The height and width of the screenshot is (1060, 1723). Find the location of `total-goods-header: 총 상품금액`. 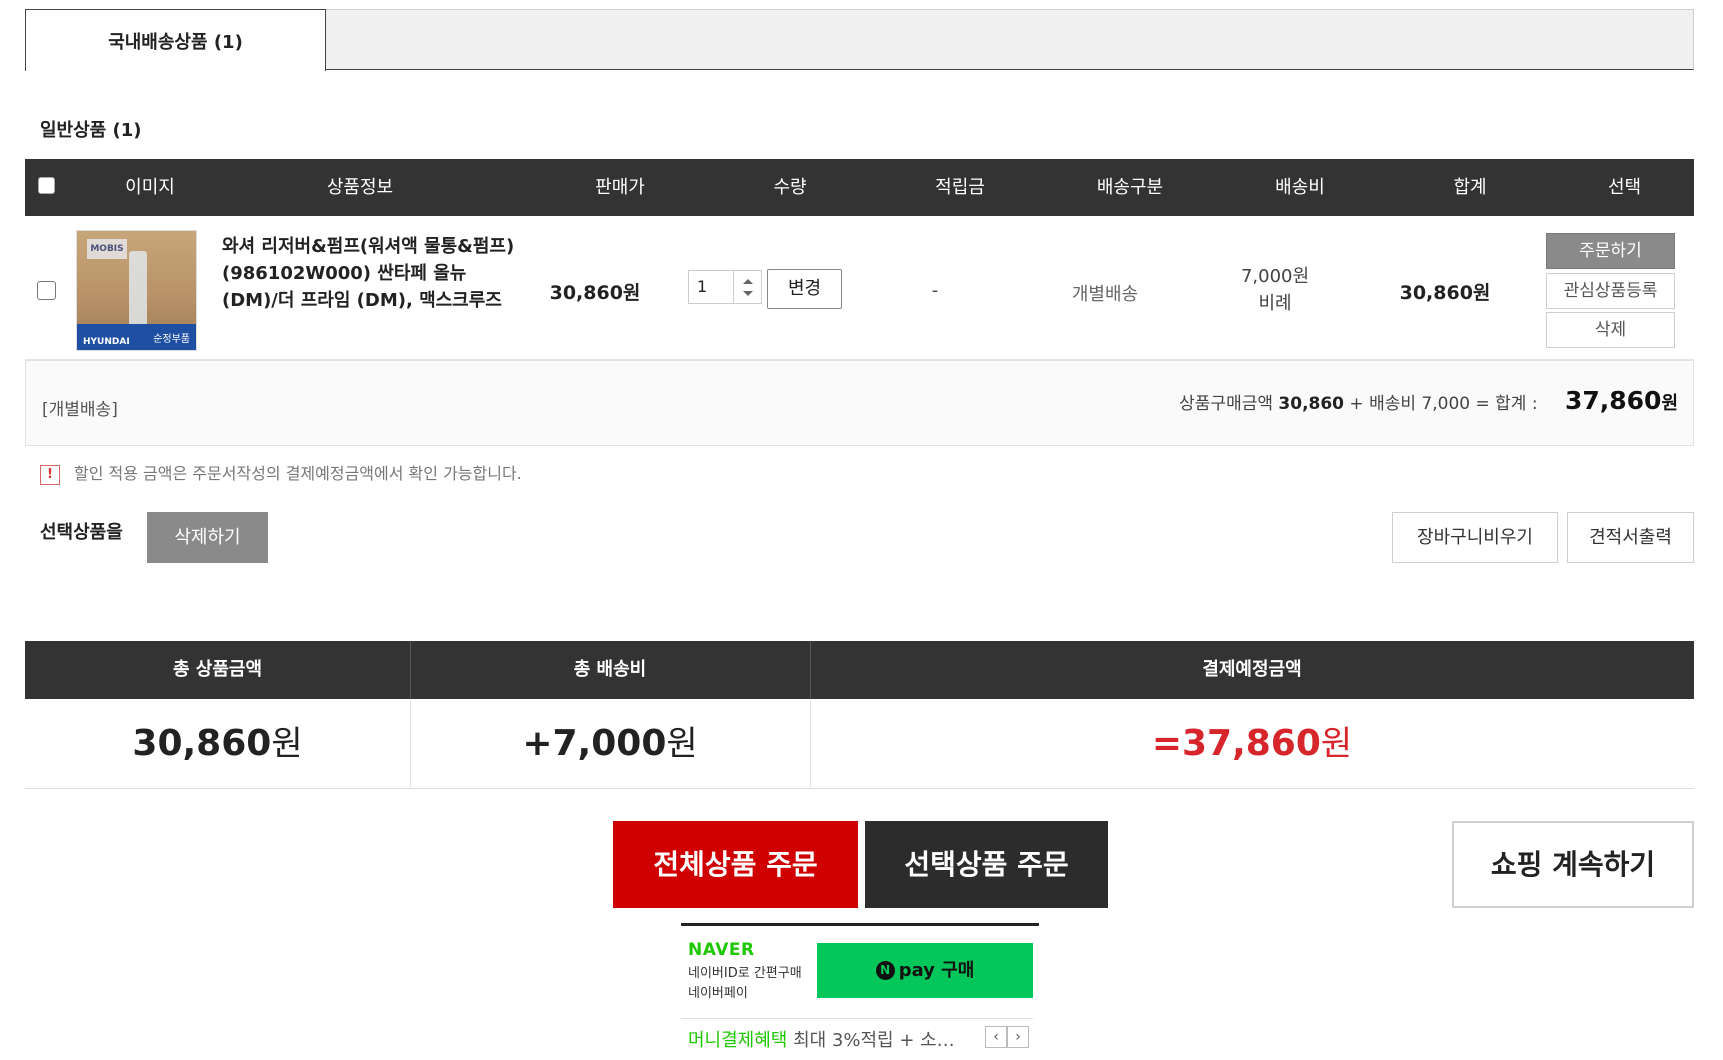

total-goods-header: 총 상품금액 is located at coordinates (217, 669).